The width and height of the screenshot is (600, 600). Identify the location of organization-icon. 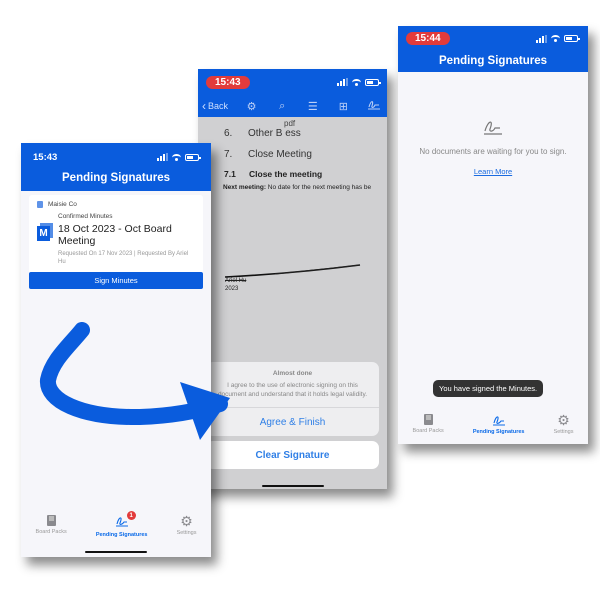
(40, 204).